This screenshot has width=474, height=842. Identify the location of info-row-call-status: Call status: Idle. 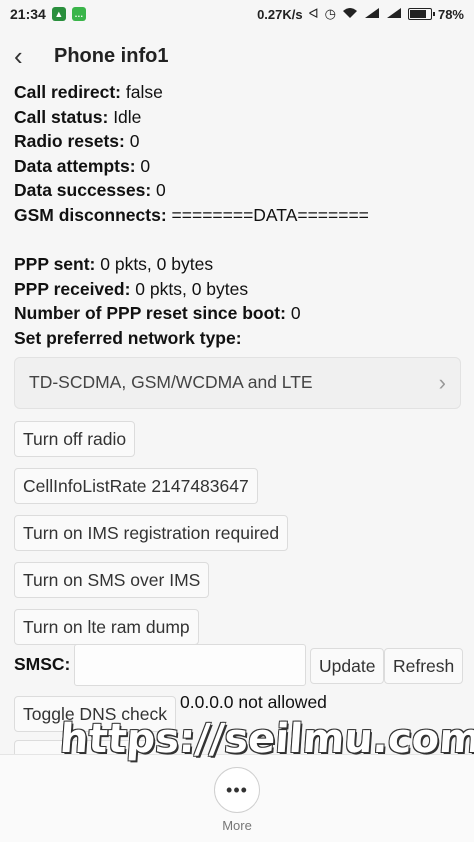
(239, 117).